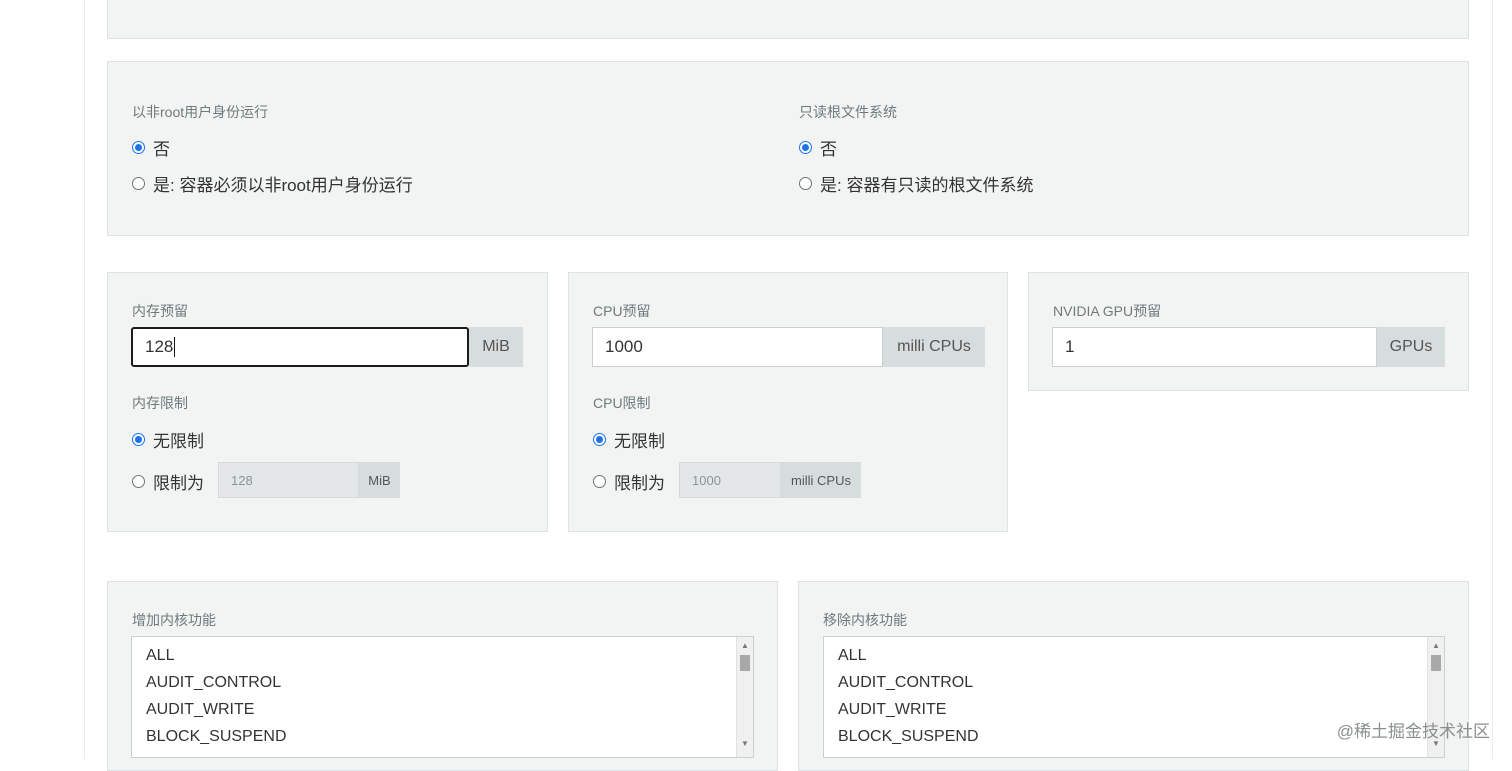 The height and width of the screenshot is (771, 1512). What do you see at coordinates (288, 480) in the screenshot?
I see `memory-limit-input: 128` at bounding box center [288, 480].